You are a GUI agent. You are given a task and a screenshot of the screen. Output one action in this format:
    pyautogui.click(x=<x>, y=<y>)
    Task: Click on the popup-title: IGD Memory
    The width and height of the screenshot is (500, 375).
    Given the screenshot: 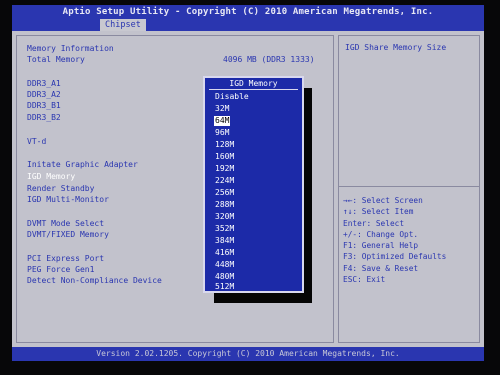 What is the action you would take?
    pyautogui.click(x=253, y=83)
    